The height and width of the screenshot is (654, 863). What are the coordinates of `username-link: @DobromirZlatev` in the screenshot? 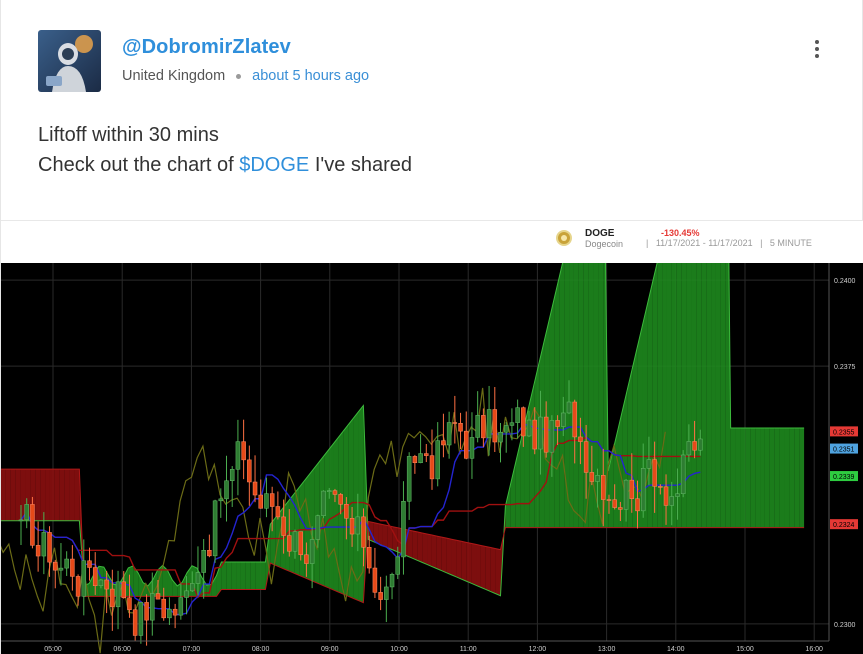 It's located at (206, 47).